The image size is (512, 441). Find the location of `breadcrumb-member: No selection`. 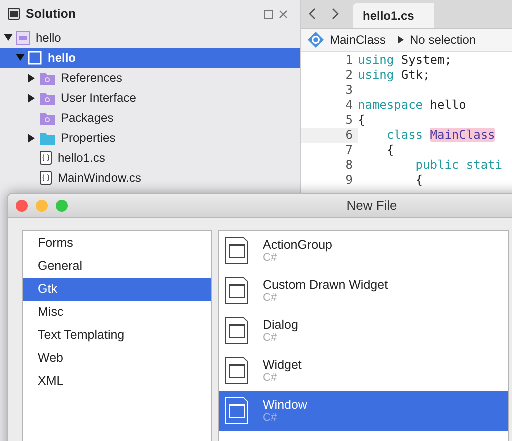

breadcrumb-member: No selection is located at coordinates (443, 40).